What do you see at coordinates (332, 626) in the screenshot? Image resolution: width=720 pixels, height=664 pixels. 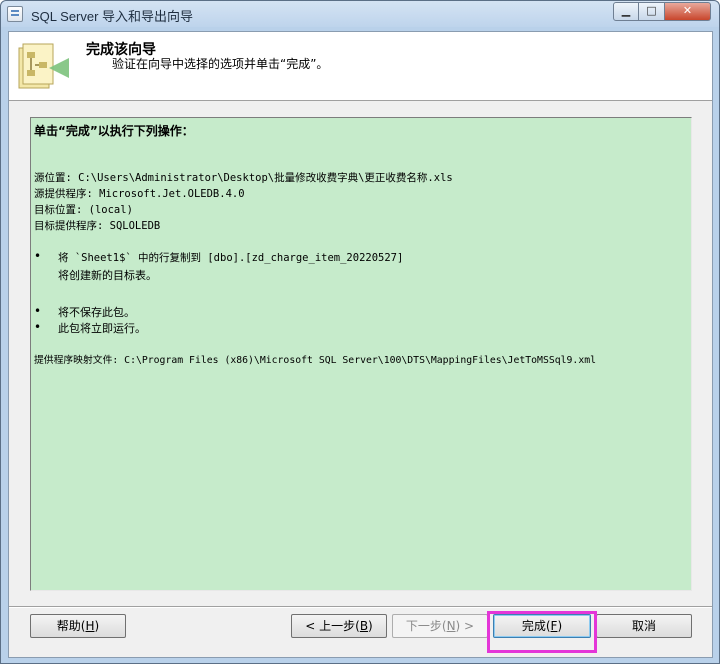 I see `back-label: < 上一步(` at bounding box center [332, 626].